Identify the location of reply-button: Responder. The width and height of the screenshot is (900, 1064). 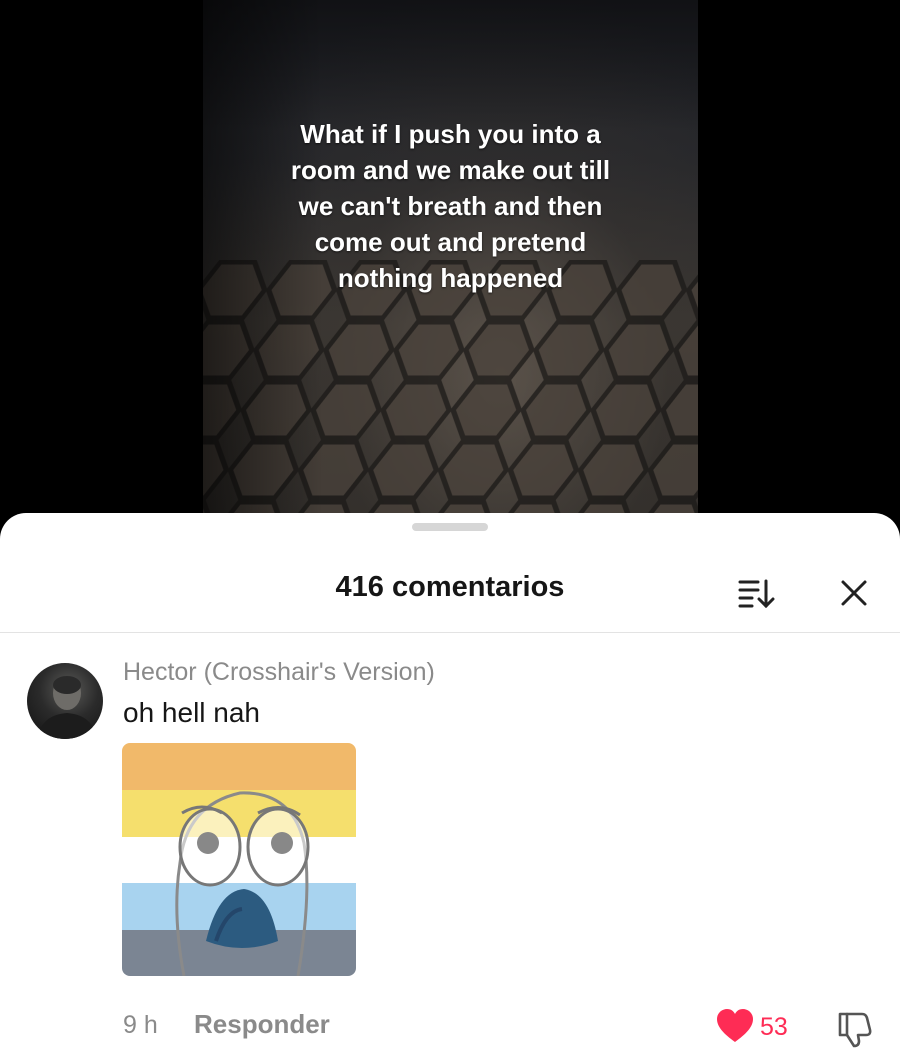
(262, 1024).